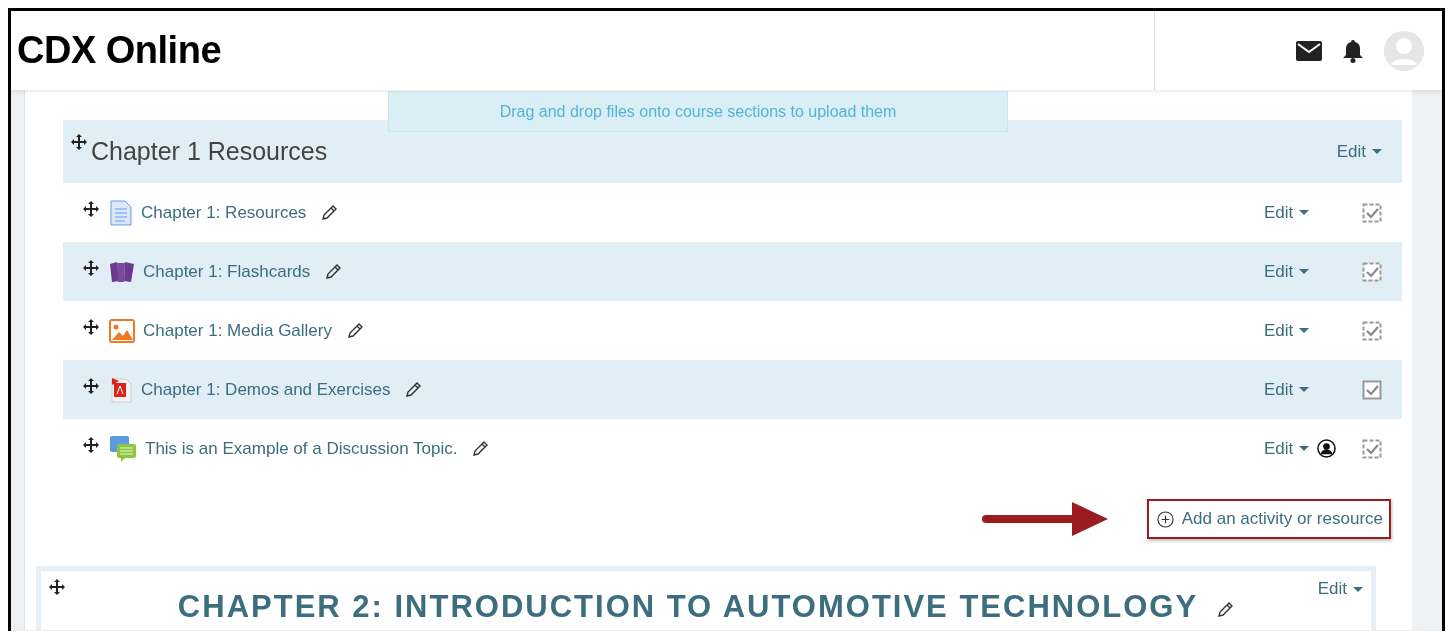 This screenshot has width=1448, height=634. What do you see at coordinates (1268, 519) in the screenshot?
I see `add-activity-button: Add an activity or resource` at bounding box center [1268, 519].